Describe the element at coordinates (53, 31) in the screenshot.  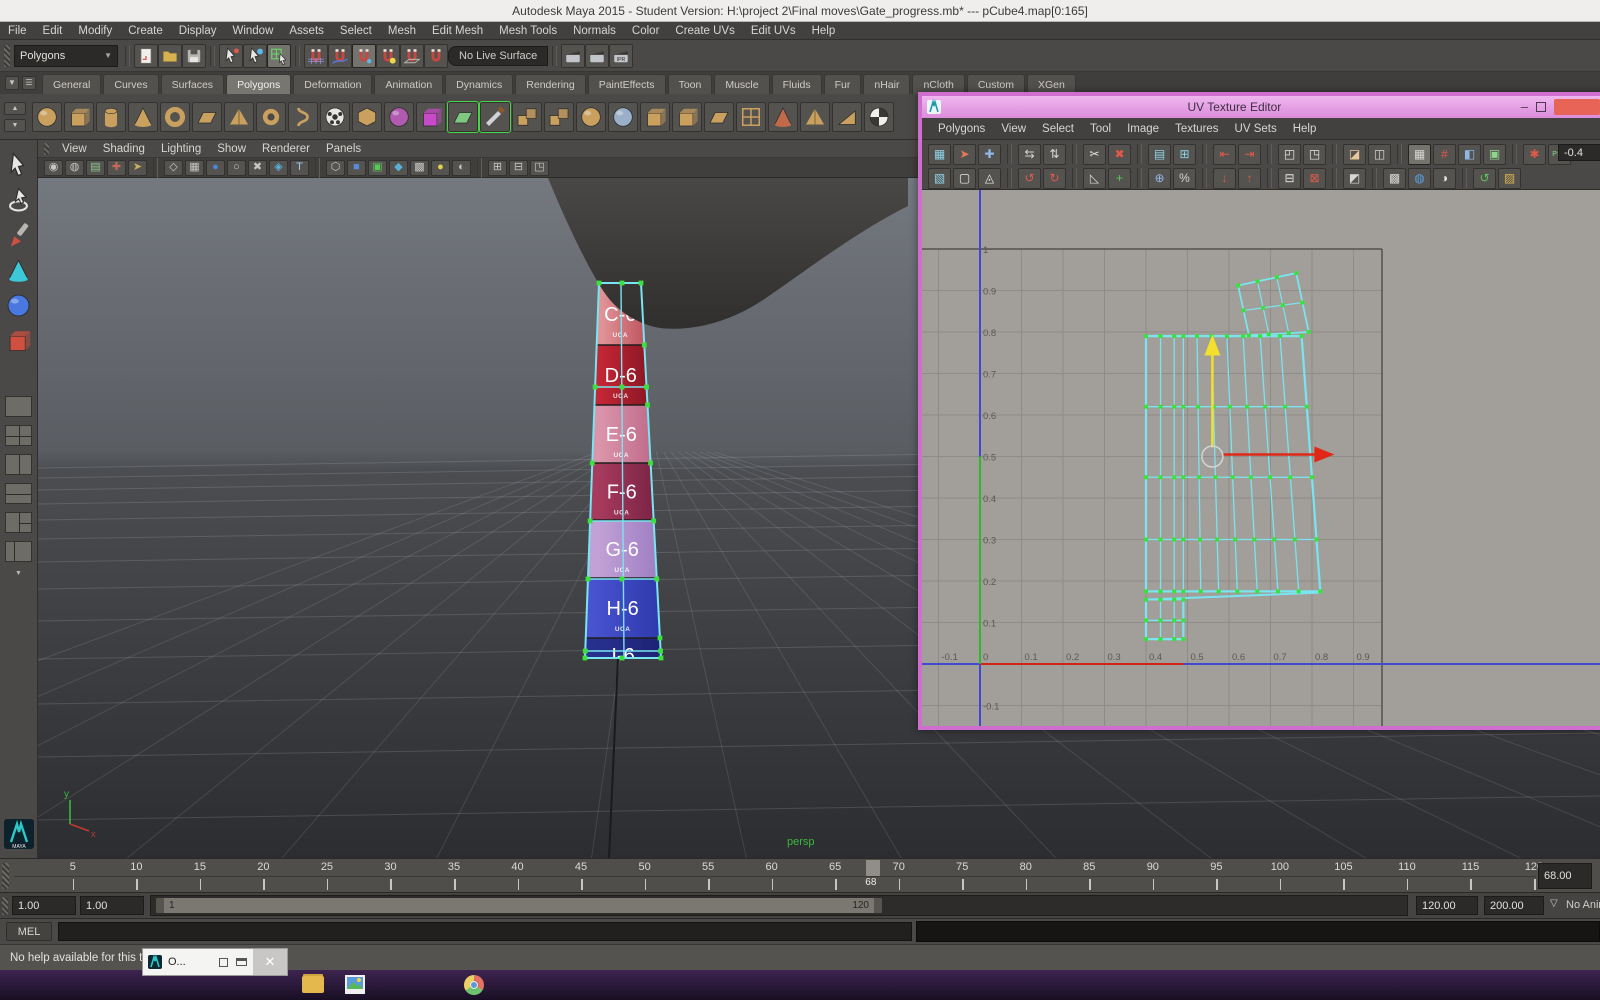
I see `menu-edit: Edit` at that location.